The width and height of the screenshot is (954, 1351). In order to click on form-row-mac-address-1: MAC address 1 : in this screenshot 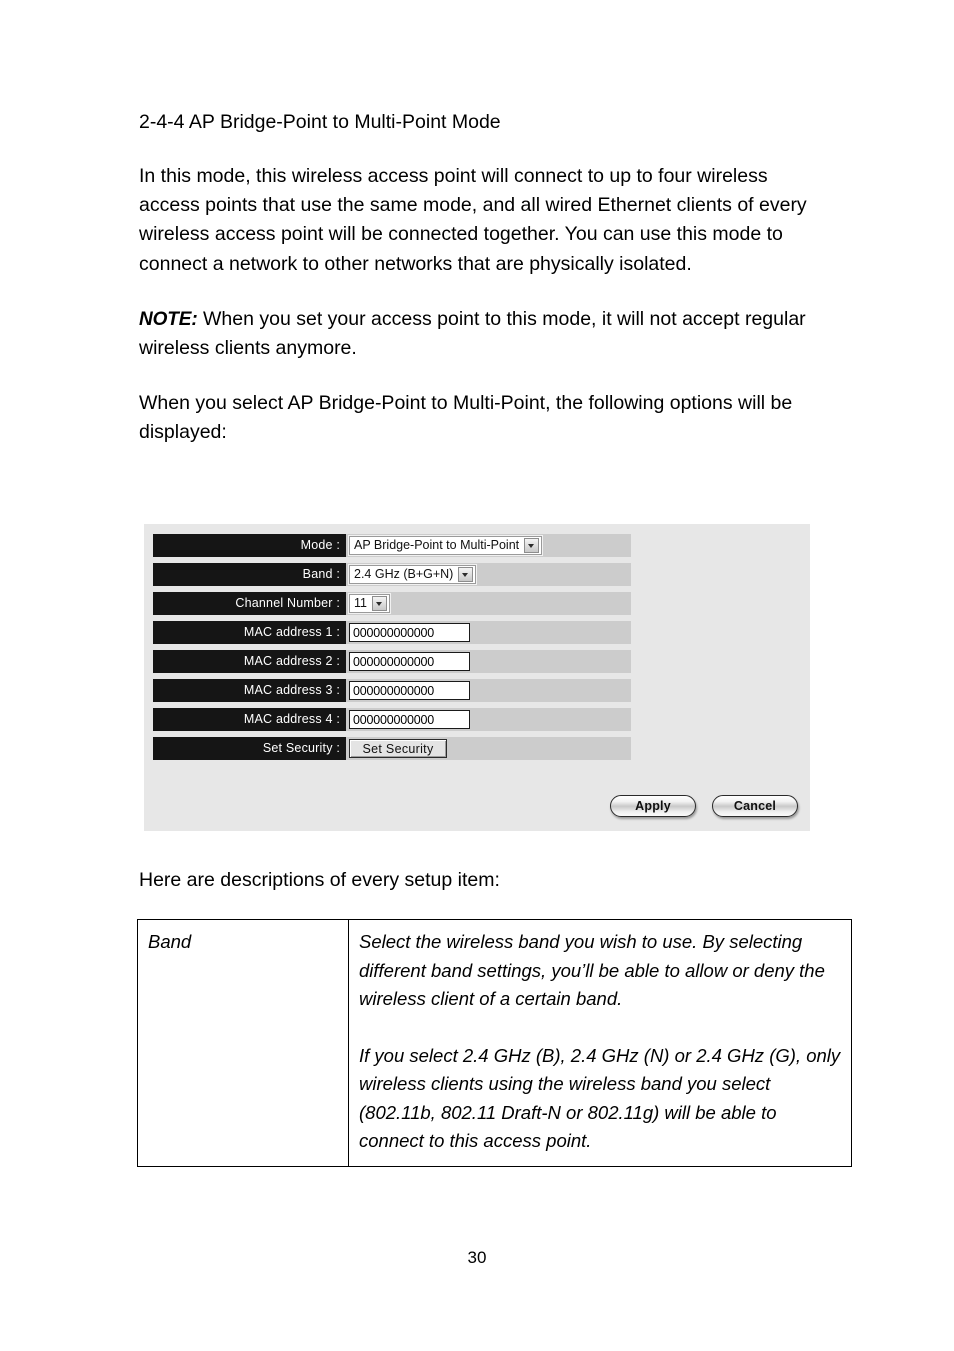, I will do `click(392, 632)`.